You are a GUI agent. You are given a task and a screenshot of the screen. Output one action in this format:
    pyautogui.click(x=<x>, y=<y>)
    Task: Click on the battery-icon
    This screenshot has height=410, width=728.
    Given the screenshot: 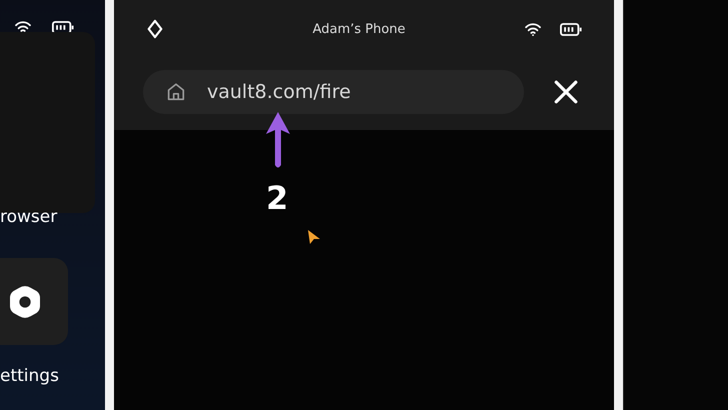 What is the action you would take?
    pyautogui.click(x=571, y=29)
    